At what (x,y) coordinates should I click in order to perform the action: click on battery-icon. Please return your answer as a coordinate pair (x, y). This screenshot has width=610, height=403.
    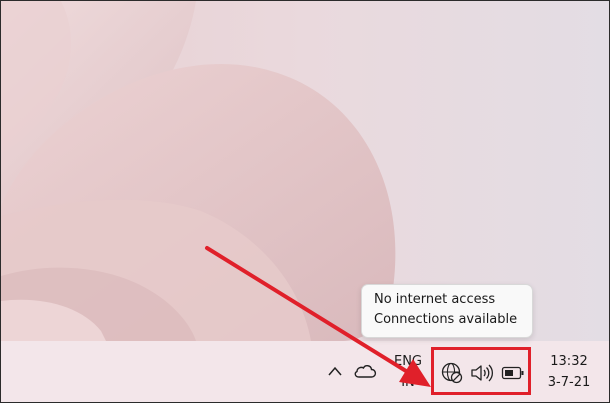
    Looking at the image, I should click on (513, 373).